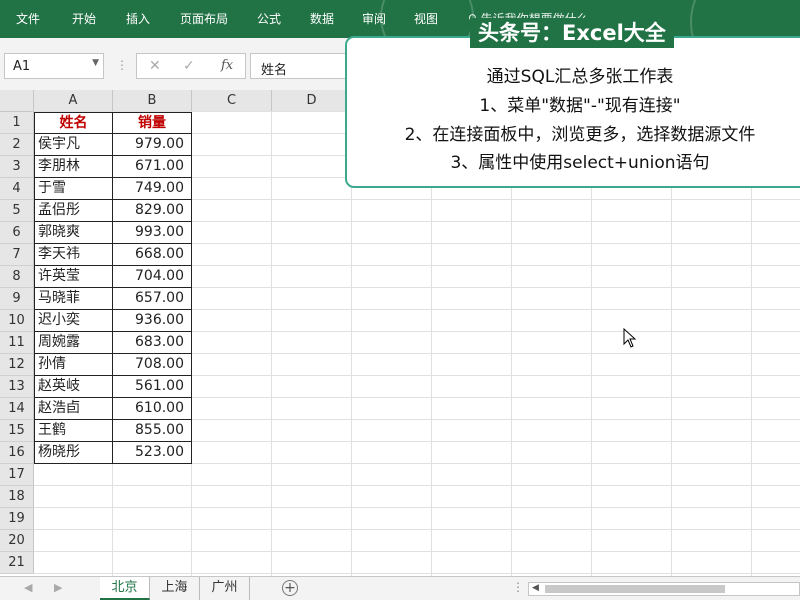 Image resolution: width=800 pixels, height=600 pixels. I want to click on cell-name: 侯宇凡, so click(73, 145).